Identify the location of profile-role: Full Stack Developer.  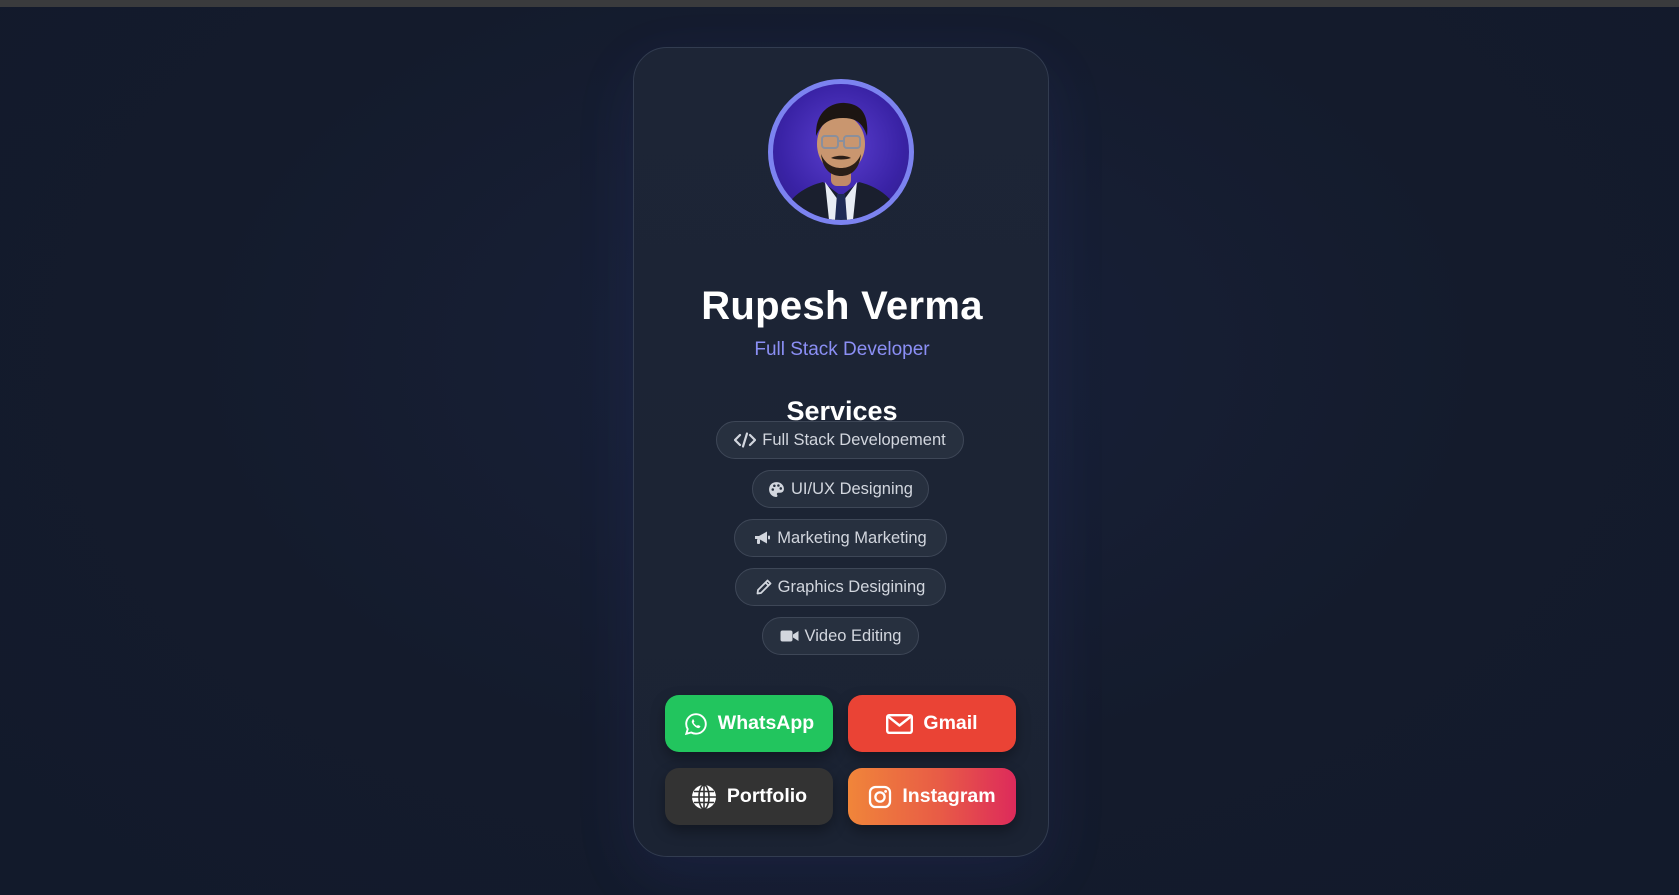
(842, 349).